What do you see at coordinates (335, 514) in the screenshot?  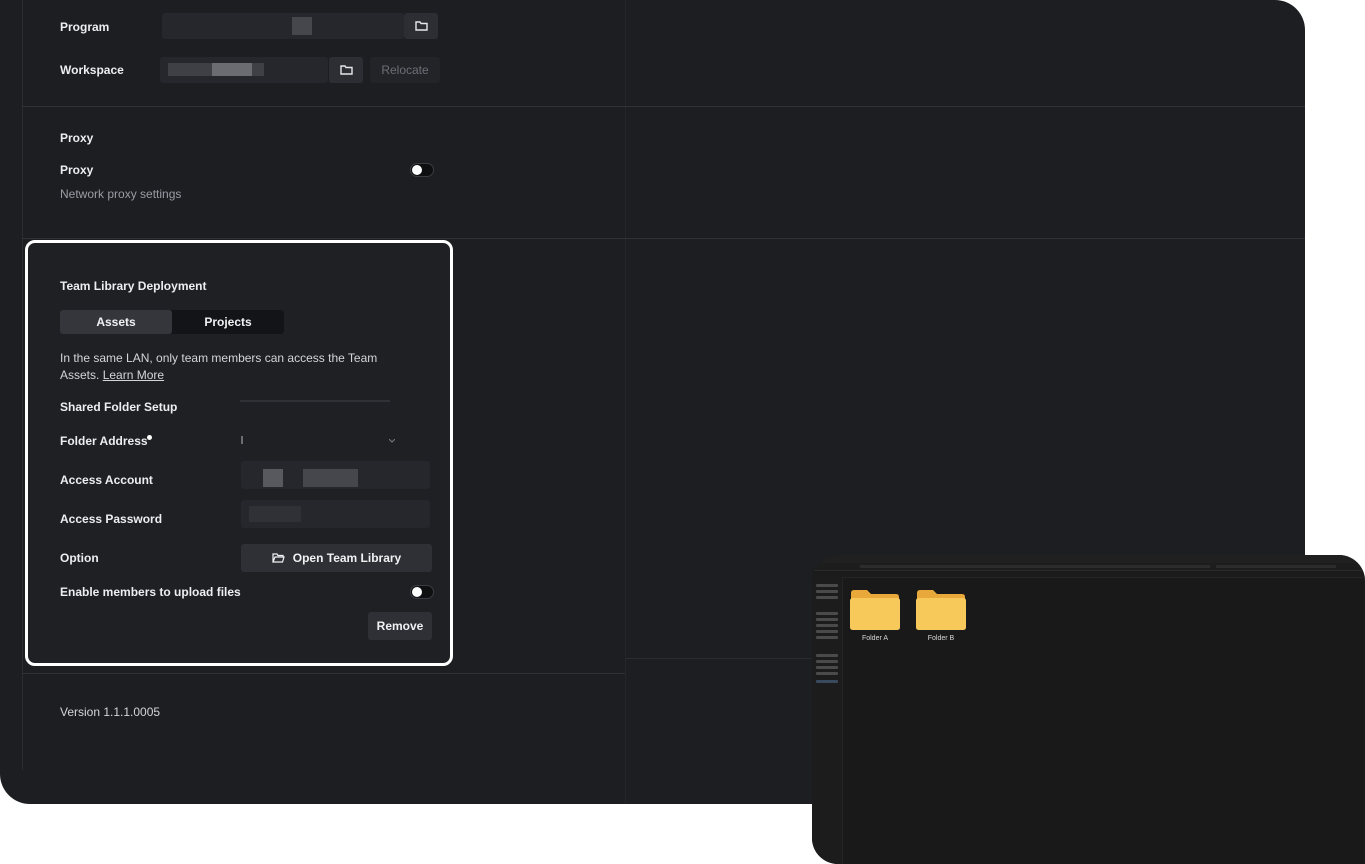 I see `access-password-field` at bounding box center [335, 514].